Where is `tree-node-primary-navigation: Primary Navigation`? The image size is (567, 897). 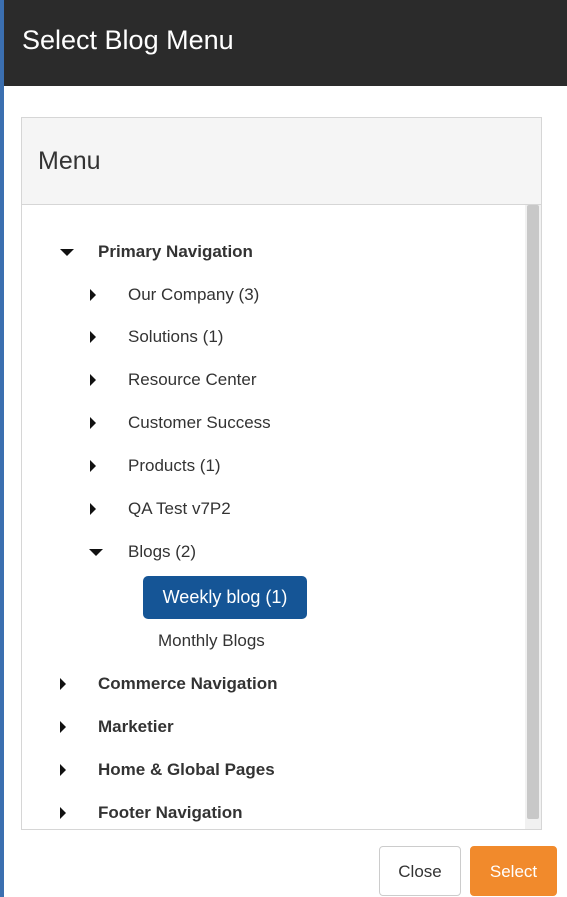
tree-node-primary-navigation: Primary Navigation is located at coordinates (262, 252).